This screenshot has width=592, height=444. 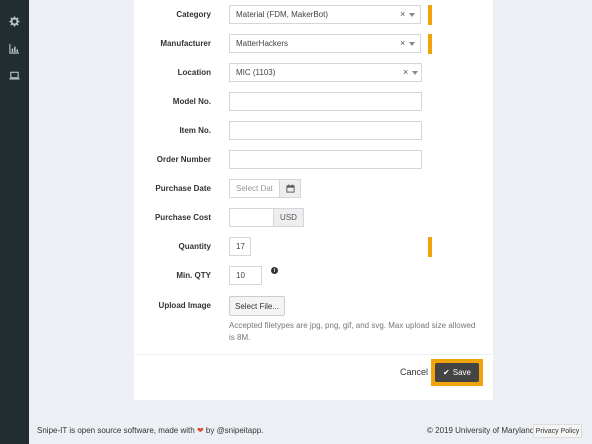 I want to click on purchase-date-placeholder: Select Dat, so click(x=254, y=188).